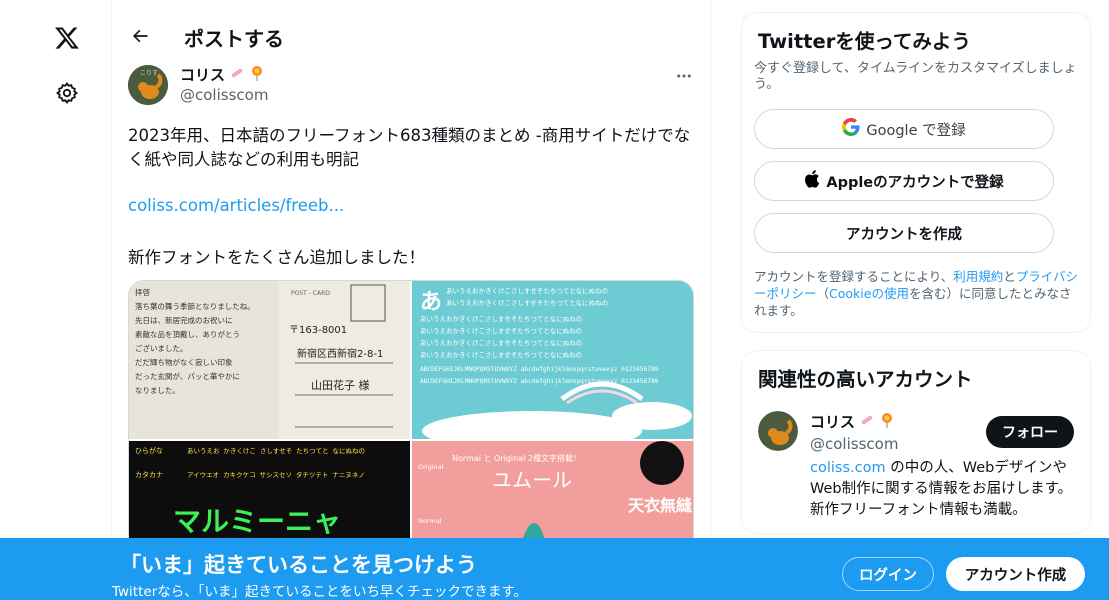  What do you see at coordinates (224, 95) in the screenshot?
I see `author-handle: @colisscom` at bounding box center [224, 95].